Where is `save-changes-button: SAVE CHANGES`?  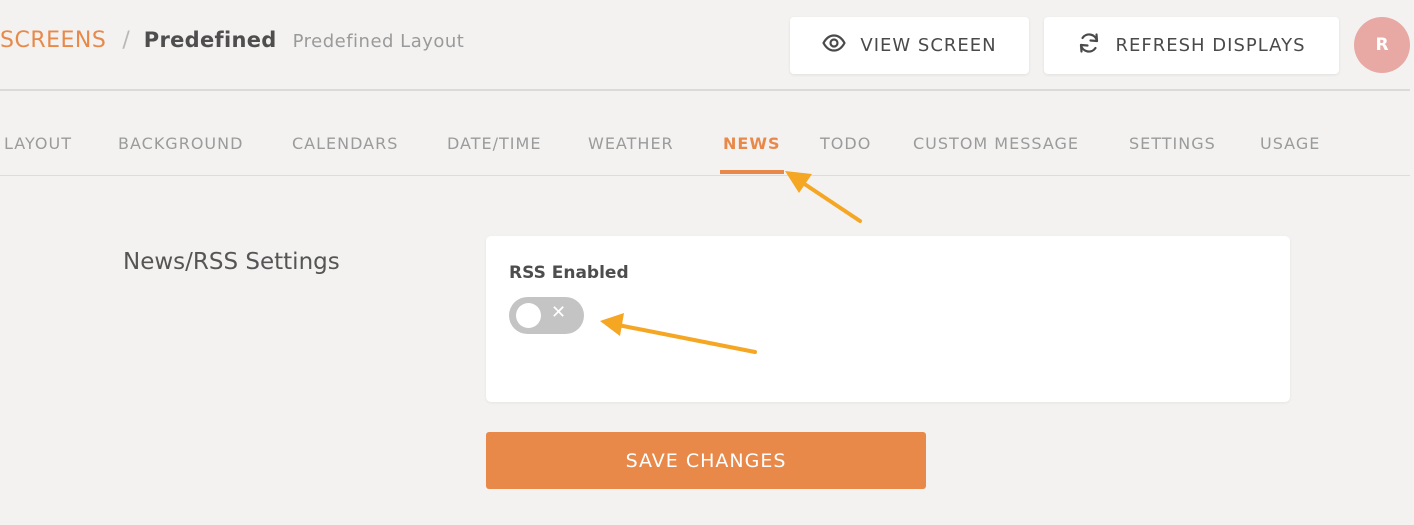 save-changes-button: SAVE CHANGES is located at coordinates (706, 460).